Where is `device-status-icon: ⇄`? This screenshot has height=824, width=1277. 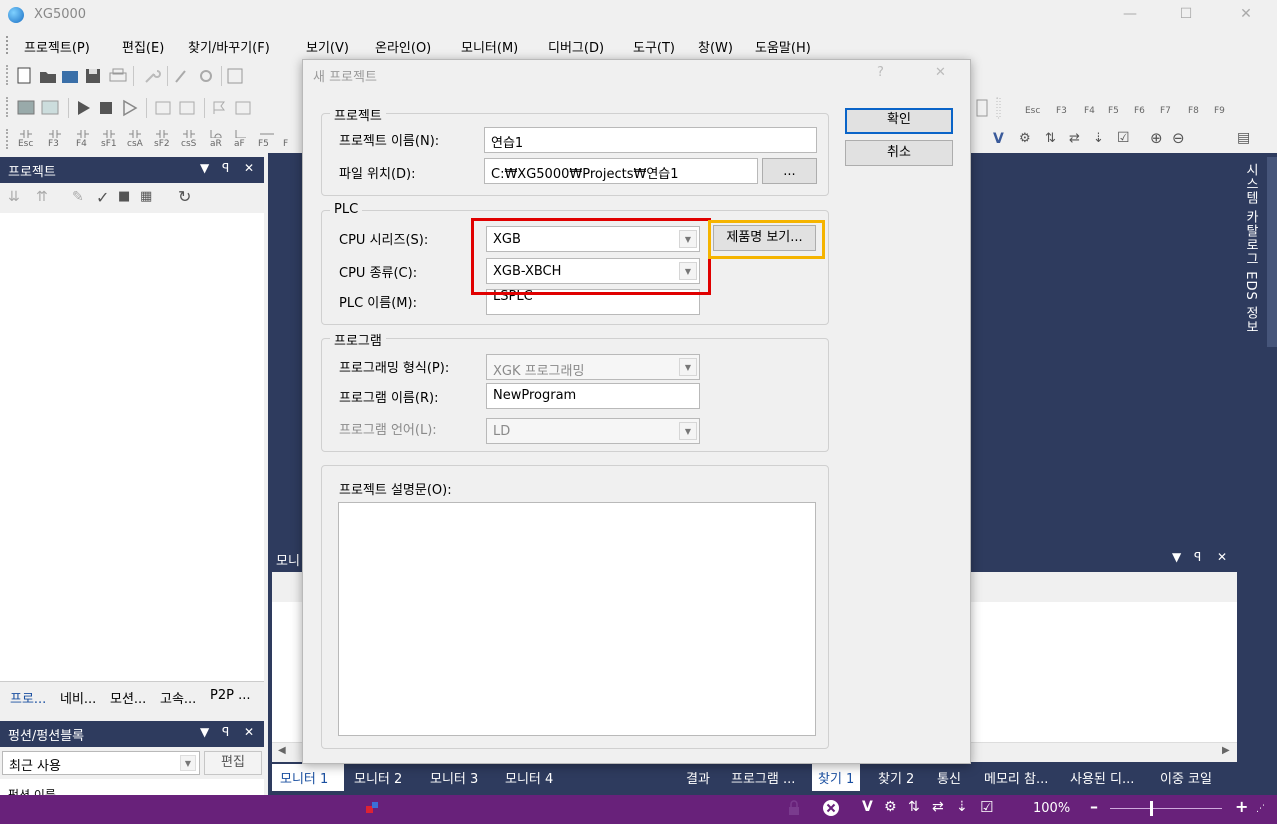 device-status-icon: ⇄ is located at coordinates (938, 807).